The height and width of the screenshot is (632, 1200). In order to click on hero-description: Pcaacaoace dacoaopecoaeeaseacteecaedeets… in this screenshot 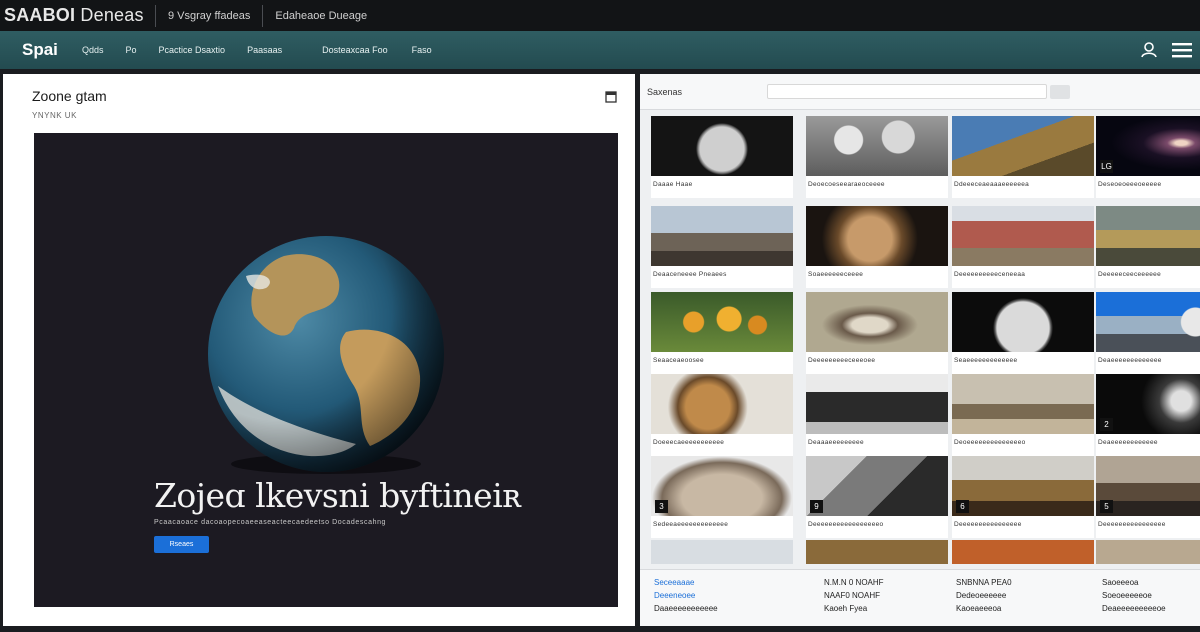, I will do `click(270, 522)`.